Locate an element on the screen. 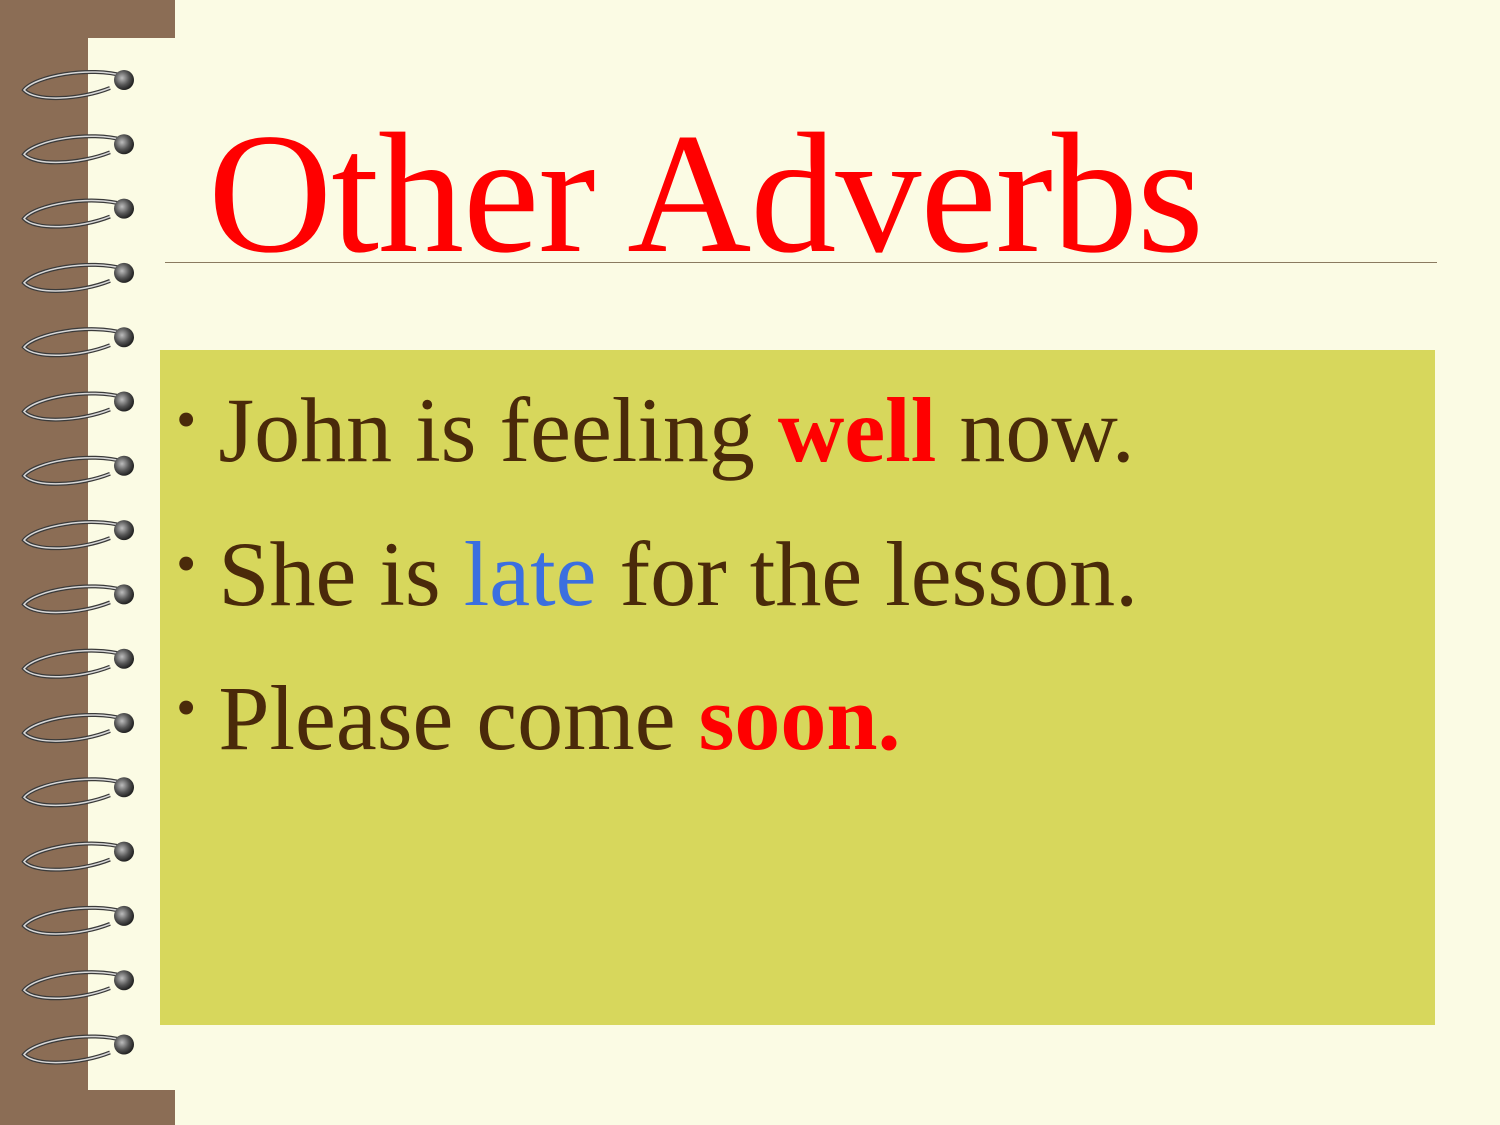 The width and height of the screenshot is (1500, 1125). bullet-text: John is feeling is located at coordinates (498, 430).